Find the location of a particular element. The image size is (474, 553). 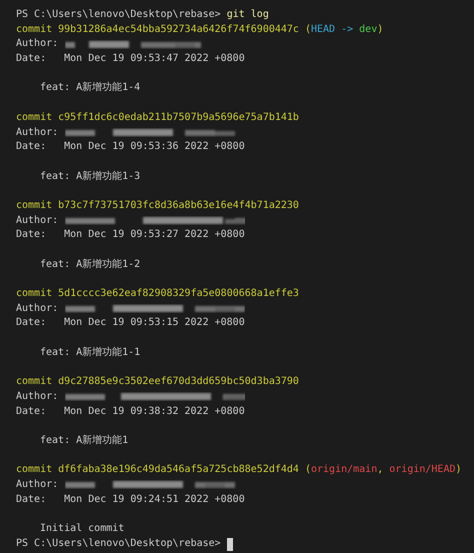

commit-hash: df6faba38e196c49da546af5a725cb88e52df4d4 is located at coordinates (178, 470).